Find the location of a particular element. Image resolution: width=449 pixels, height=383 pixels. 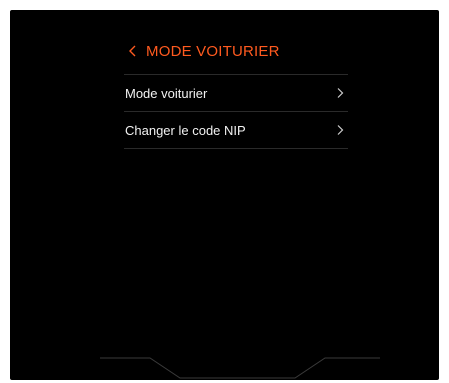

menu-item-label: Mode voiturier is located at coordinates (166, 93).